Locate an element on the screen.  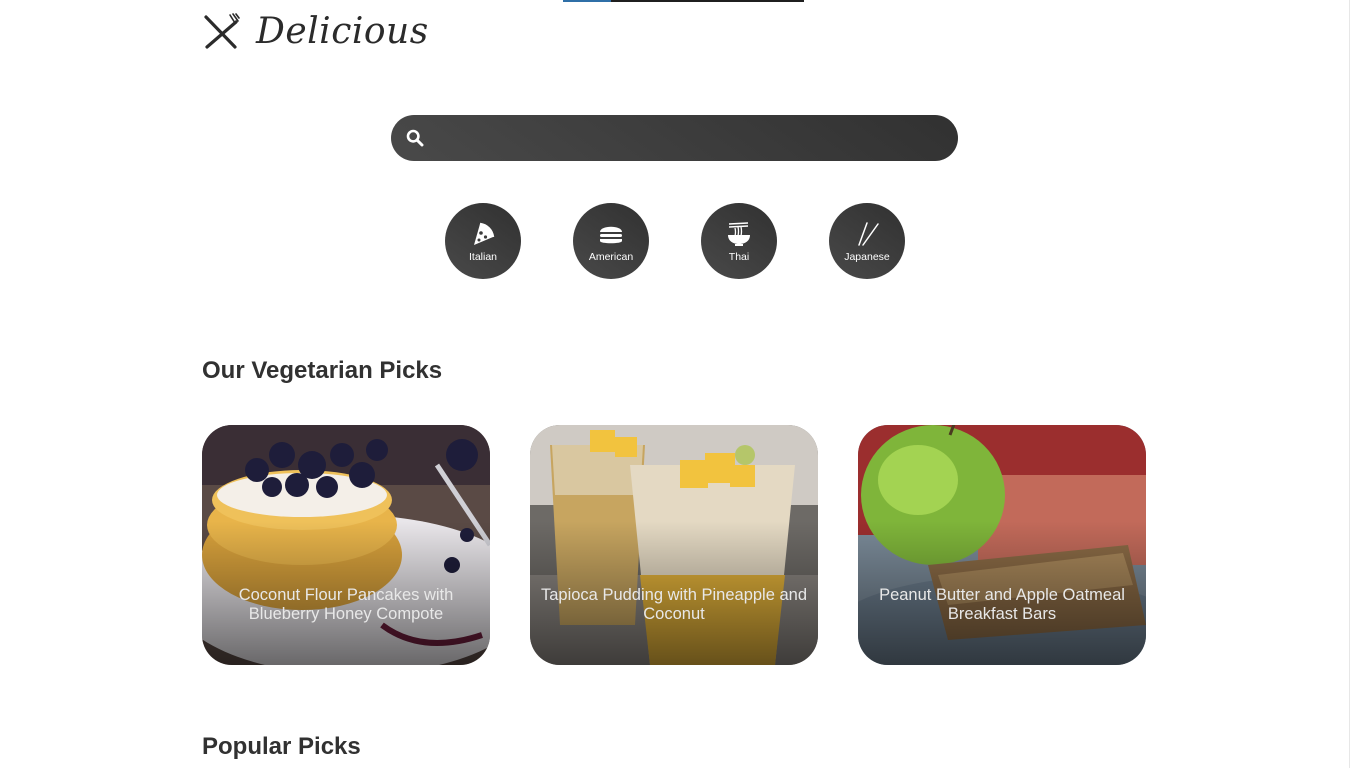
cuisine-american-button: American is located at coordinates (611, 241).